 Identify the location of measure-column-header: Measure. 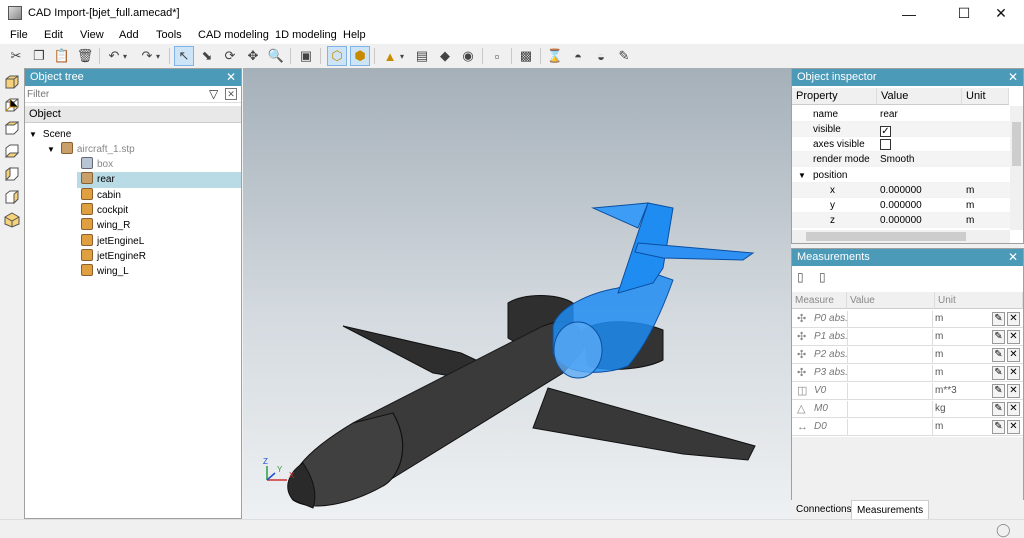
(819, 300).